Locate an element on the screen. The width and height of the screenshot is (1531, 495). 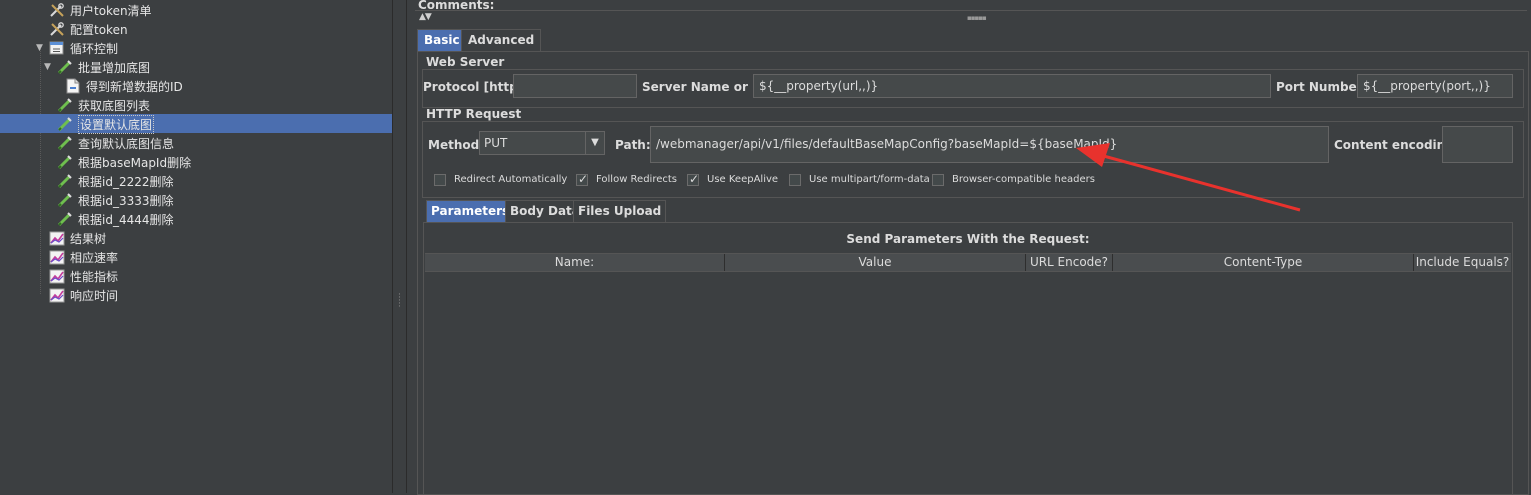
tree-item-config-token: 配置token is located at coordinates (196, 28).